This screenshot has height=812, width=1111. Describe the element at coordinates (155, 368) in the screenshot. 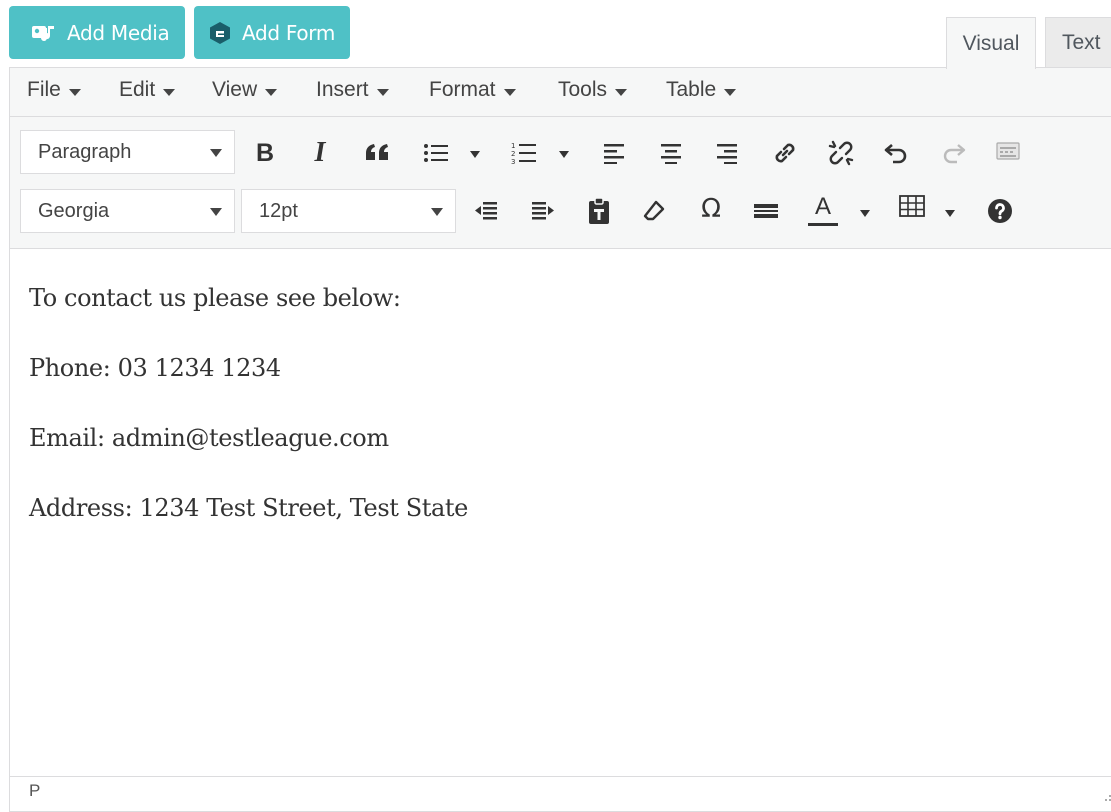

I see `content-paragraph: Phone: 03 1234 1234` at that location.